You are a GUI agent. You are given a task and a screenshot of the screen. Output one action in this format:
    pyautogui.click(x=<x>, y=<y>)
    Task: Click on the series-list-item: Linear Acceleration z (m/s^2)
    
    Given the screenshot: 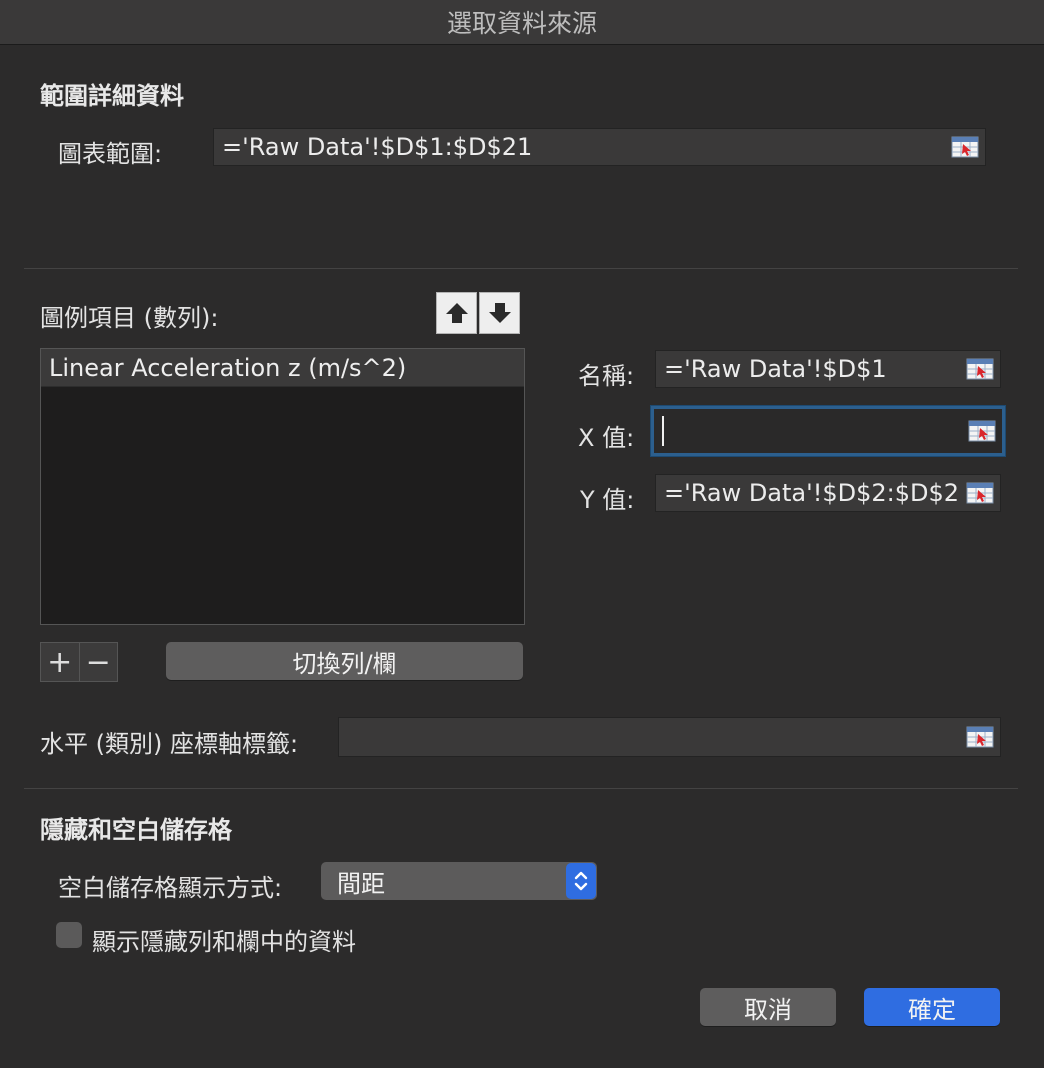 What is the action you would take?
    pyautogui.click(x=282, y=368)
    